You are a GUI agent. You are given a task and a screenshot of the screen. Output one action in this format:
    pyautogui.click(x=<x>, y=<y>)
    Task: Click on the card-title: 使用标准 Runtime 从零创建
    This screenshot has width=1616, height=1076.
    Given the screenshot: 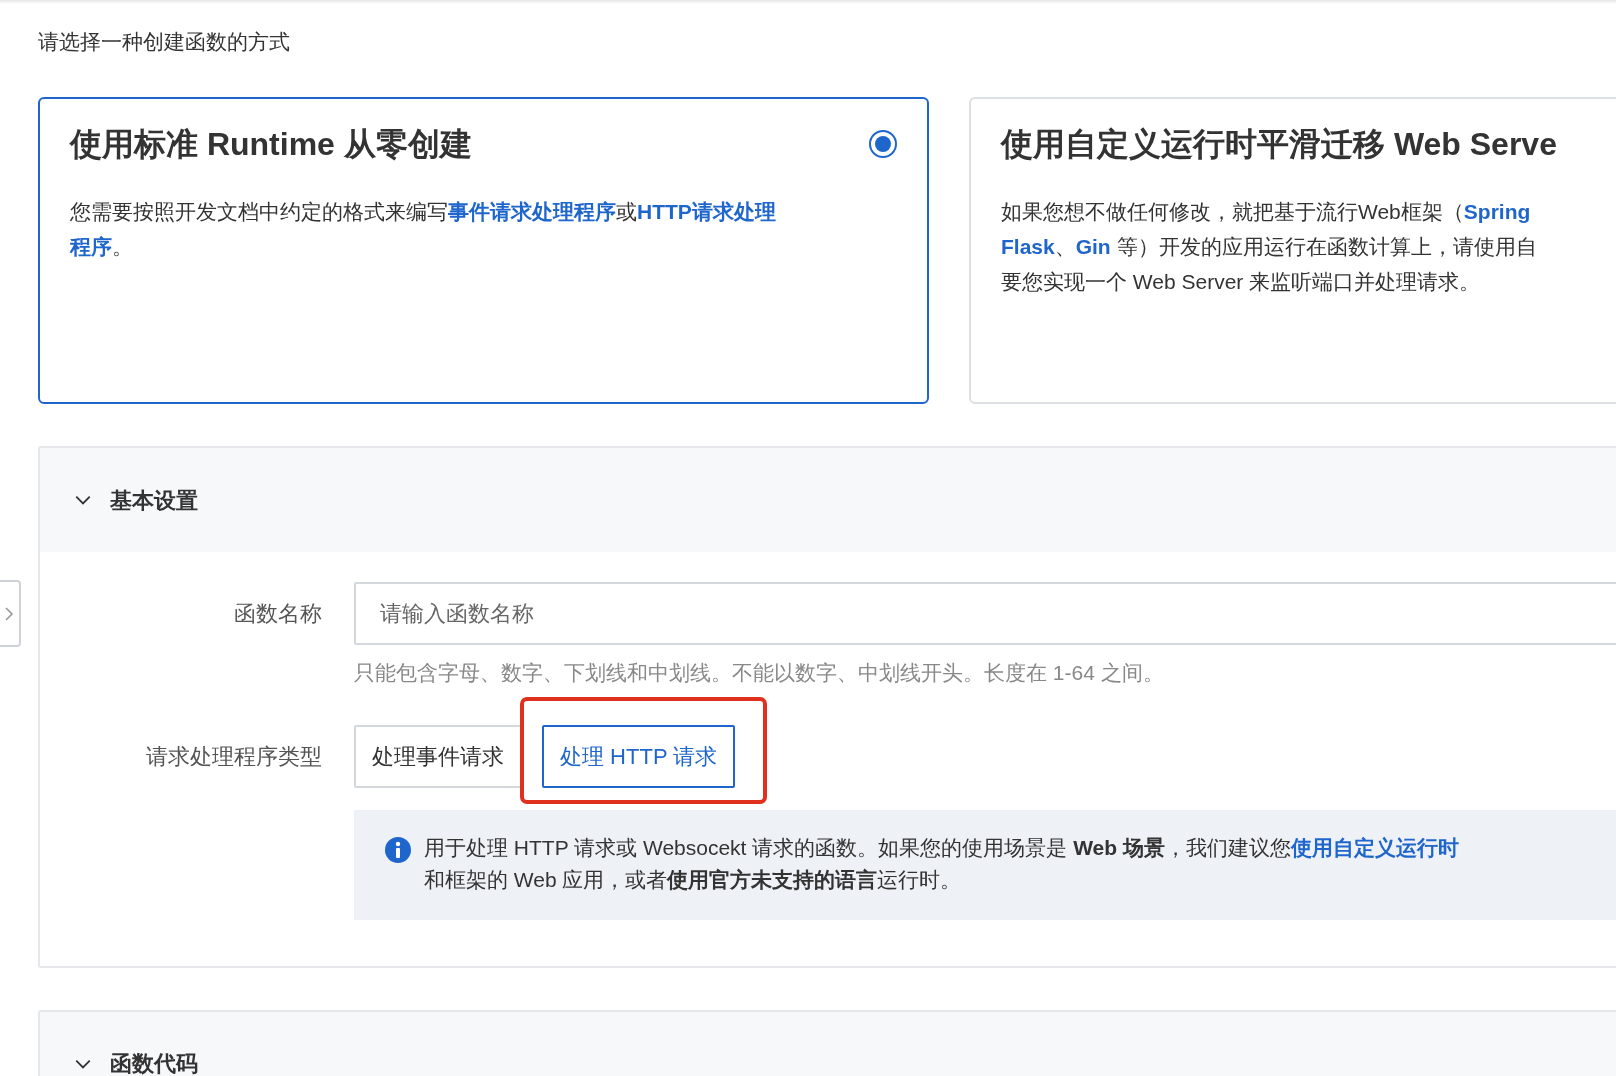 What is the action you would take?
    pyautogui.click(x=271, y=144)
    